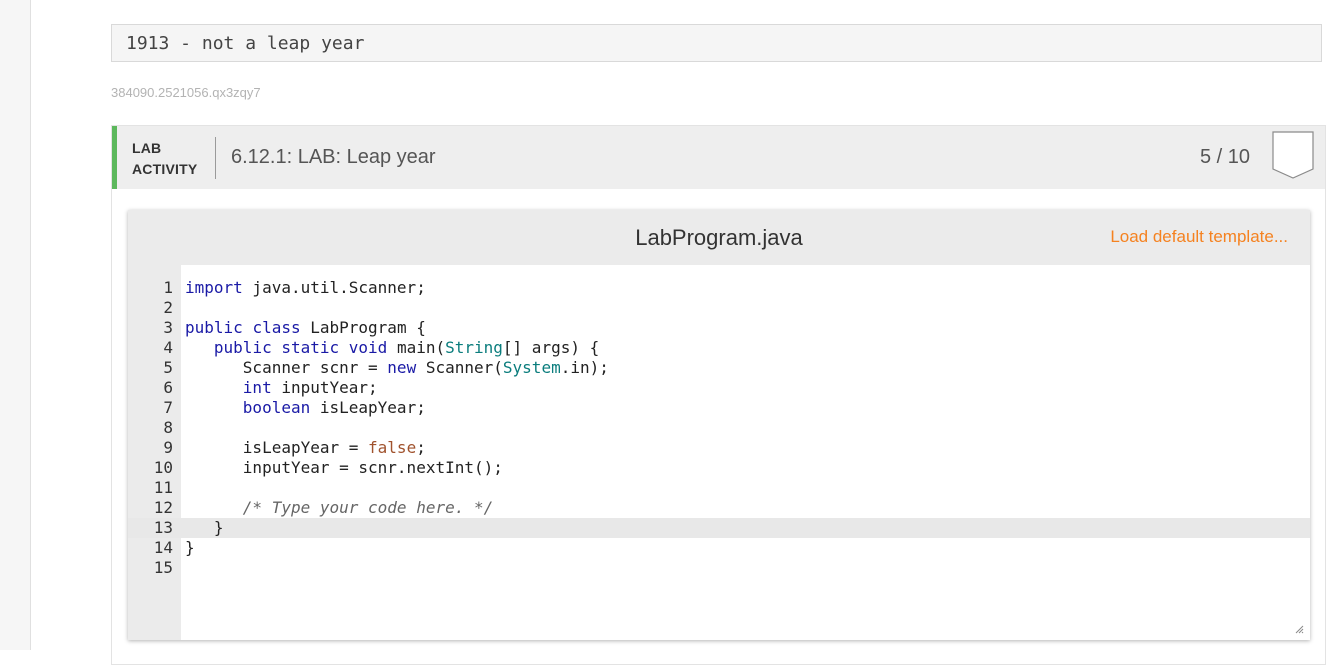 This screenshot has width=1334, height=665. What do you see at coordinates (719, 308) in the screenshot?
I see `code-line: 2` at bounding box center [719, 308].